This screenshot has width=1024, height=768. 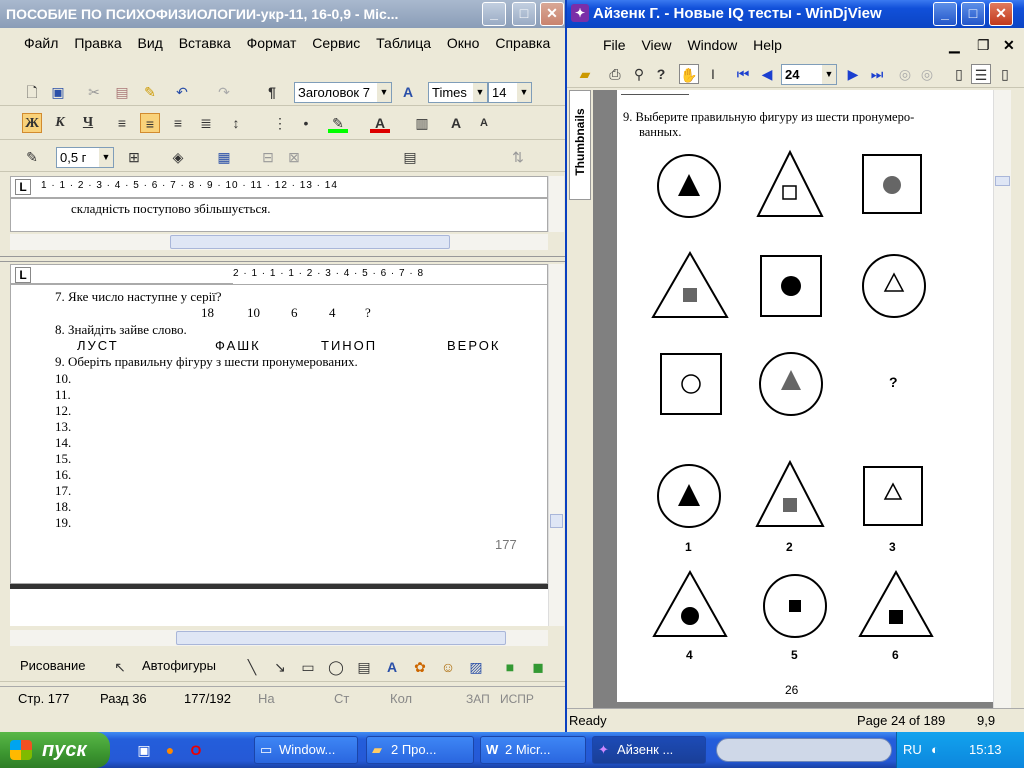 I want to click on dj-menu-help: Help, so click(x=767, y=45).